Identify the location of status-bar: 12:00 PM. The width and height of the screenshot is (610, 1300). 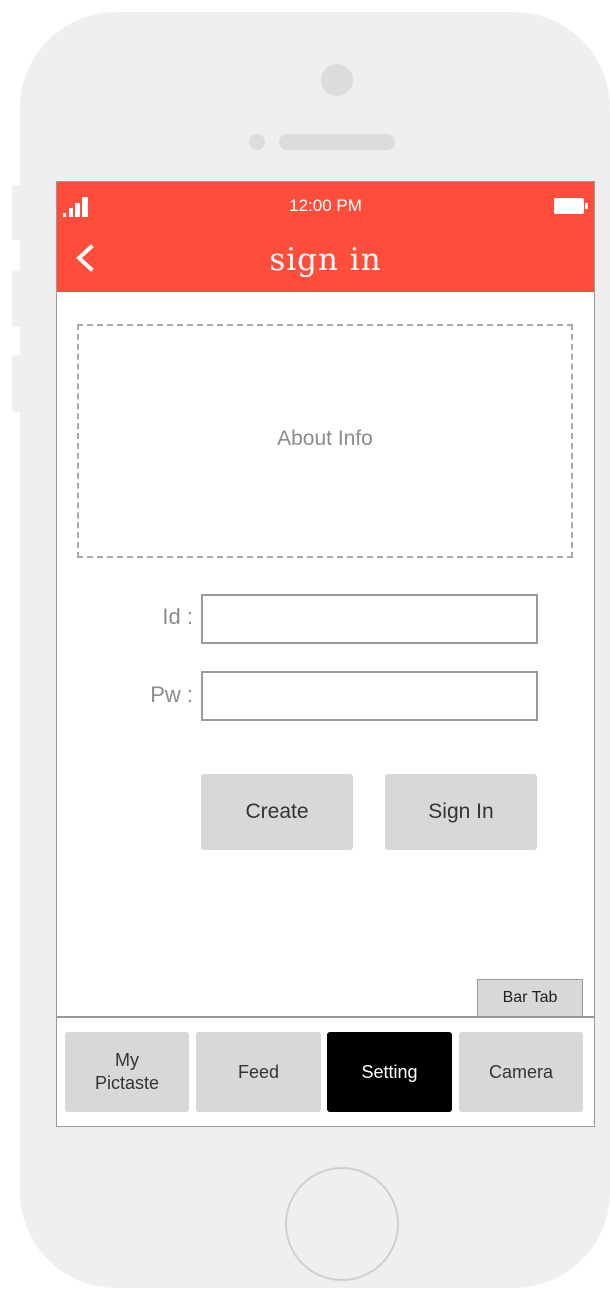
(325, 207).